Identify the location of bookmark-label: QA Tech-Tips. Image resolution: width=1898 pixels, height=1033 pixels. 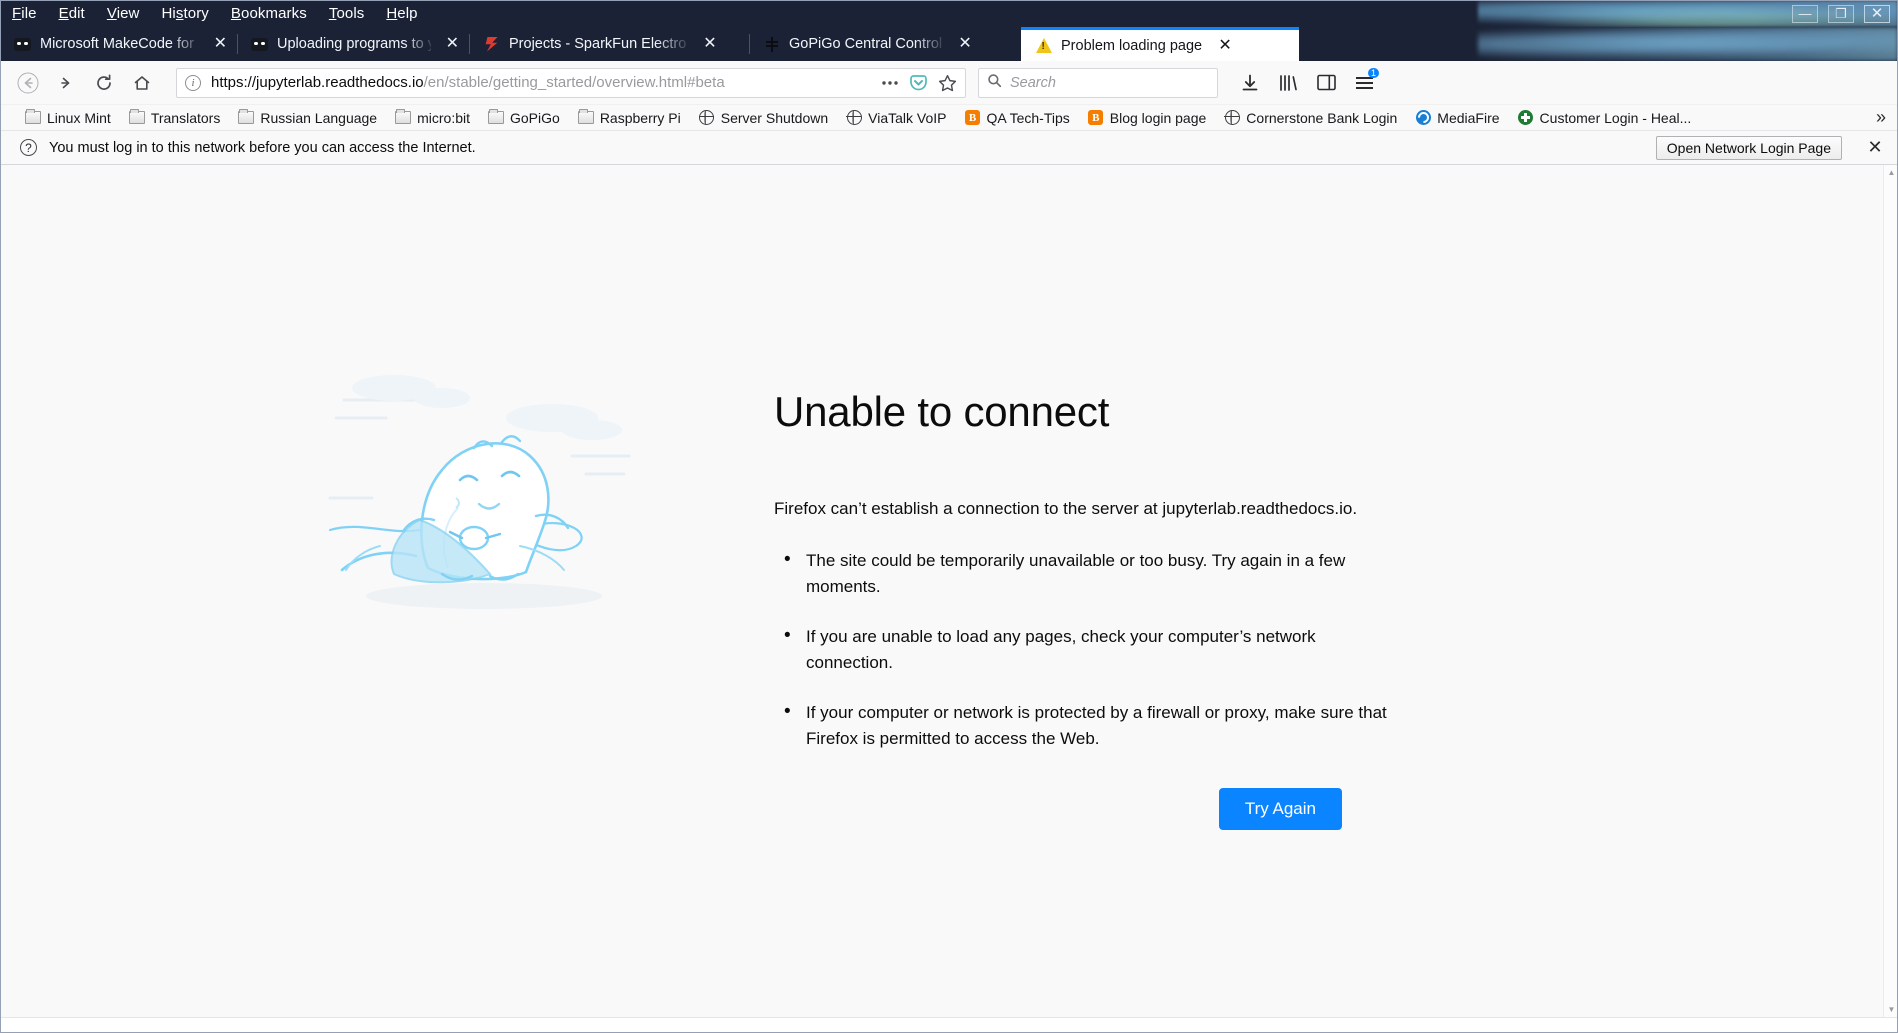
(1028, 117).